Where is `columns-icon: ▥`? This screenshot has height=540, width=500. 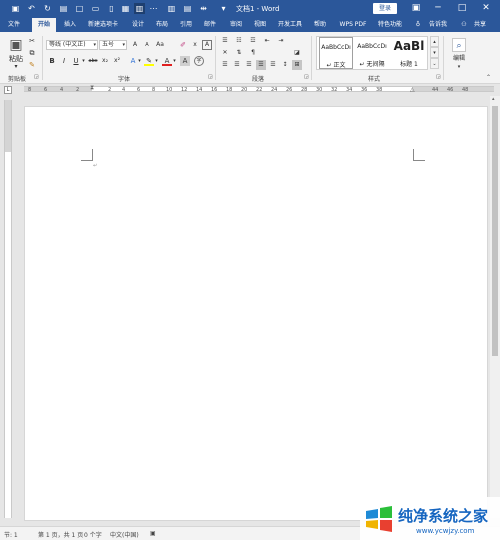
columns-icon: ▥ is located at coordinates (171, 8).